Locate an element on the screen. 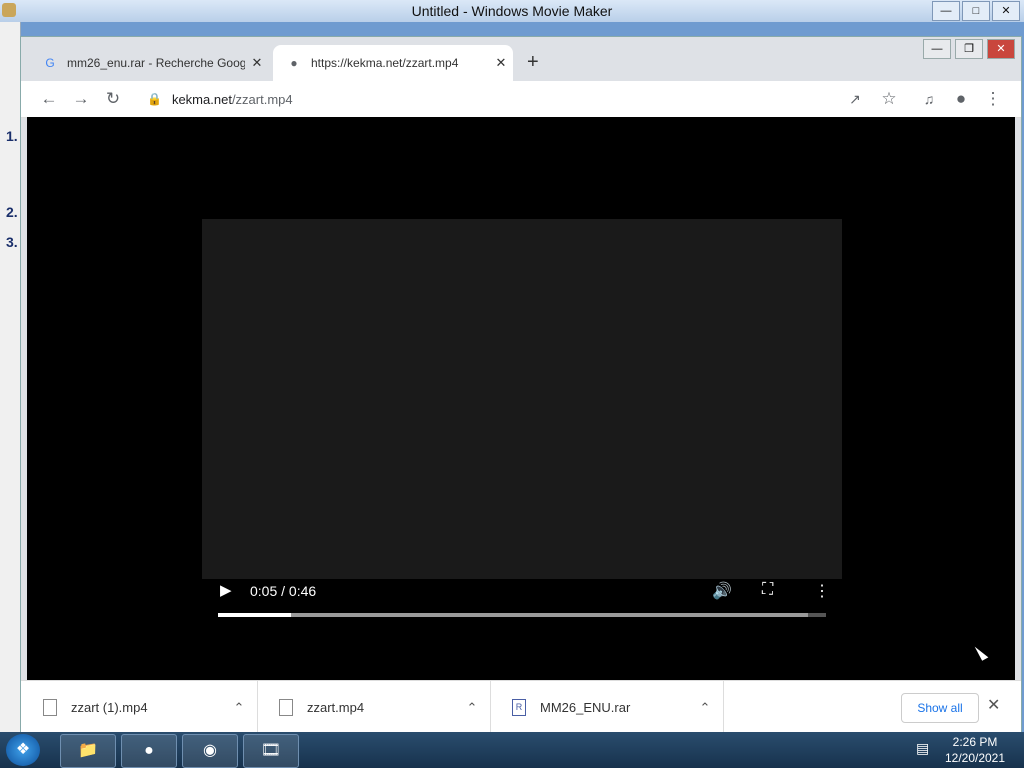 The image size is (1024, 768). google-icon: G is located at coordinates (50, 63).